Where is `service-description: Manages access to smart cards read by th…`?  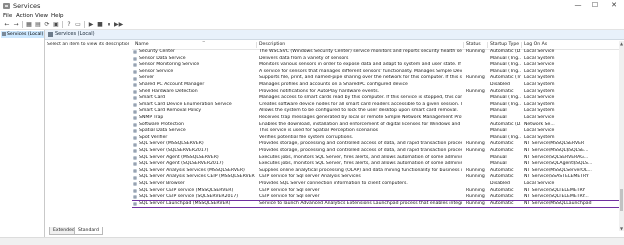
service-description: Manages access to smart cards read by th… is located at coordinates (360, 98).